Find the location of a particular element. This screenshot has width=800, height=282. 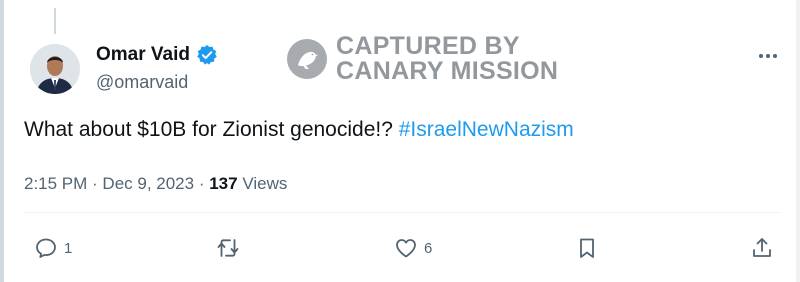

bookmark-icon is located at coordinates (587, 248).